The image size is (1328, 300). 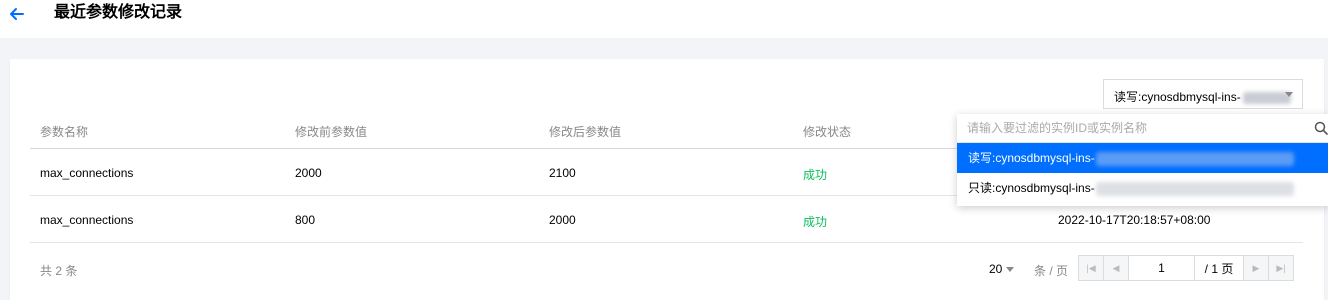 I want to click on column-header-status: 修改状态, so click(x=827, y=132).